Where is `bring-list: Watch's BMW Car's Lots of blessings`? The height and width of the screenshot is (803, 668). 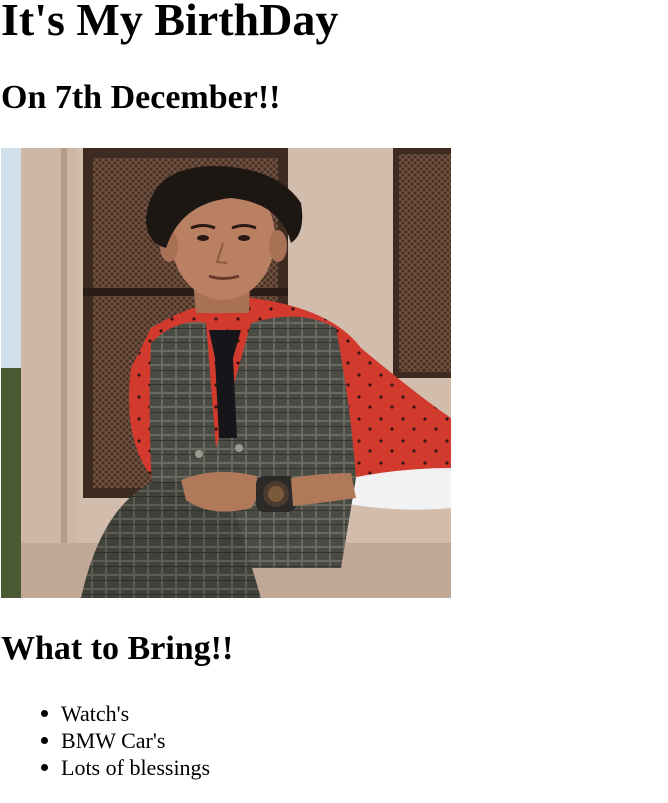
bring-list: Watch's BMW Car's Lots of blessings is located at coordinates (105, 740).